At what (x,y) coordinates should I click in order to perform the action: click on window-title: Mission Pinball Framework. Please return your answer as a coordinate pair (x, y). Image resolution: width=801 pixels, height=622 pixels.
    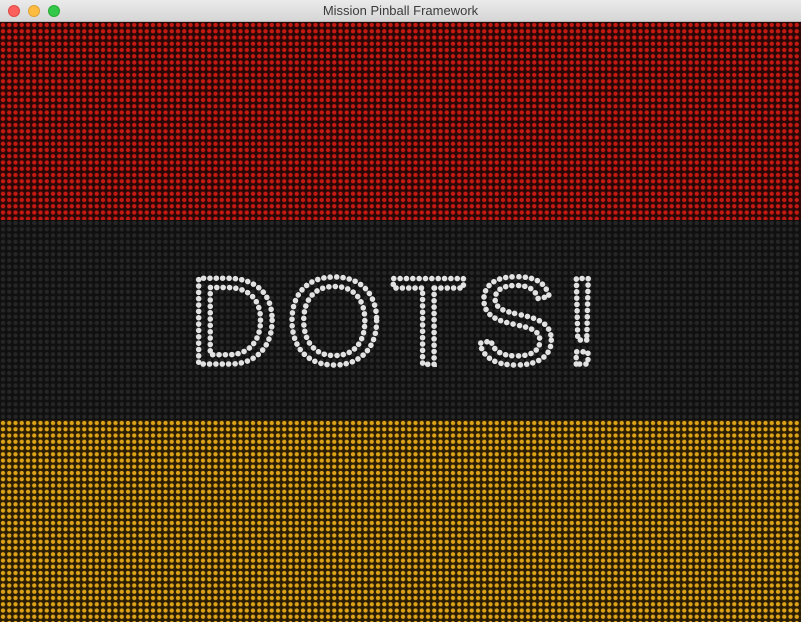
    Looking at the image, I should click on (400, 10).